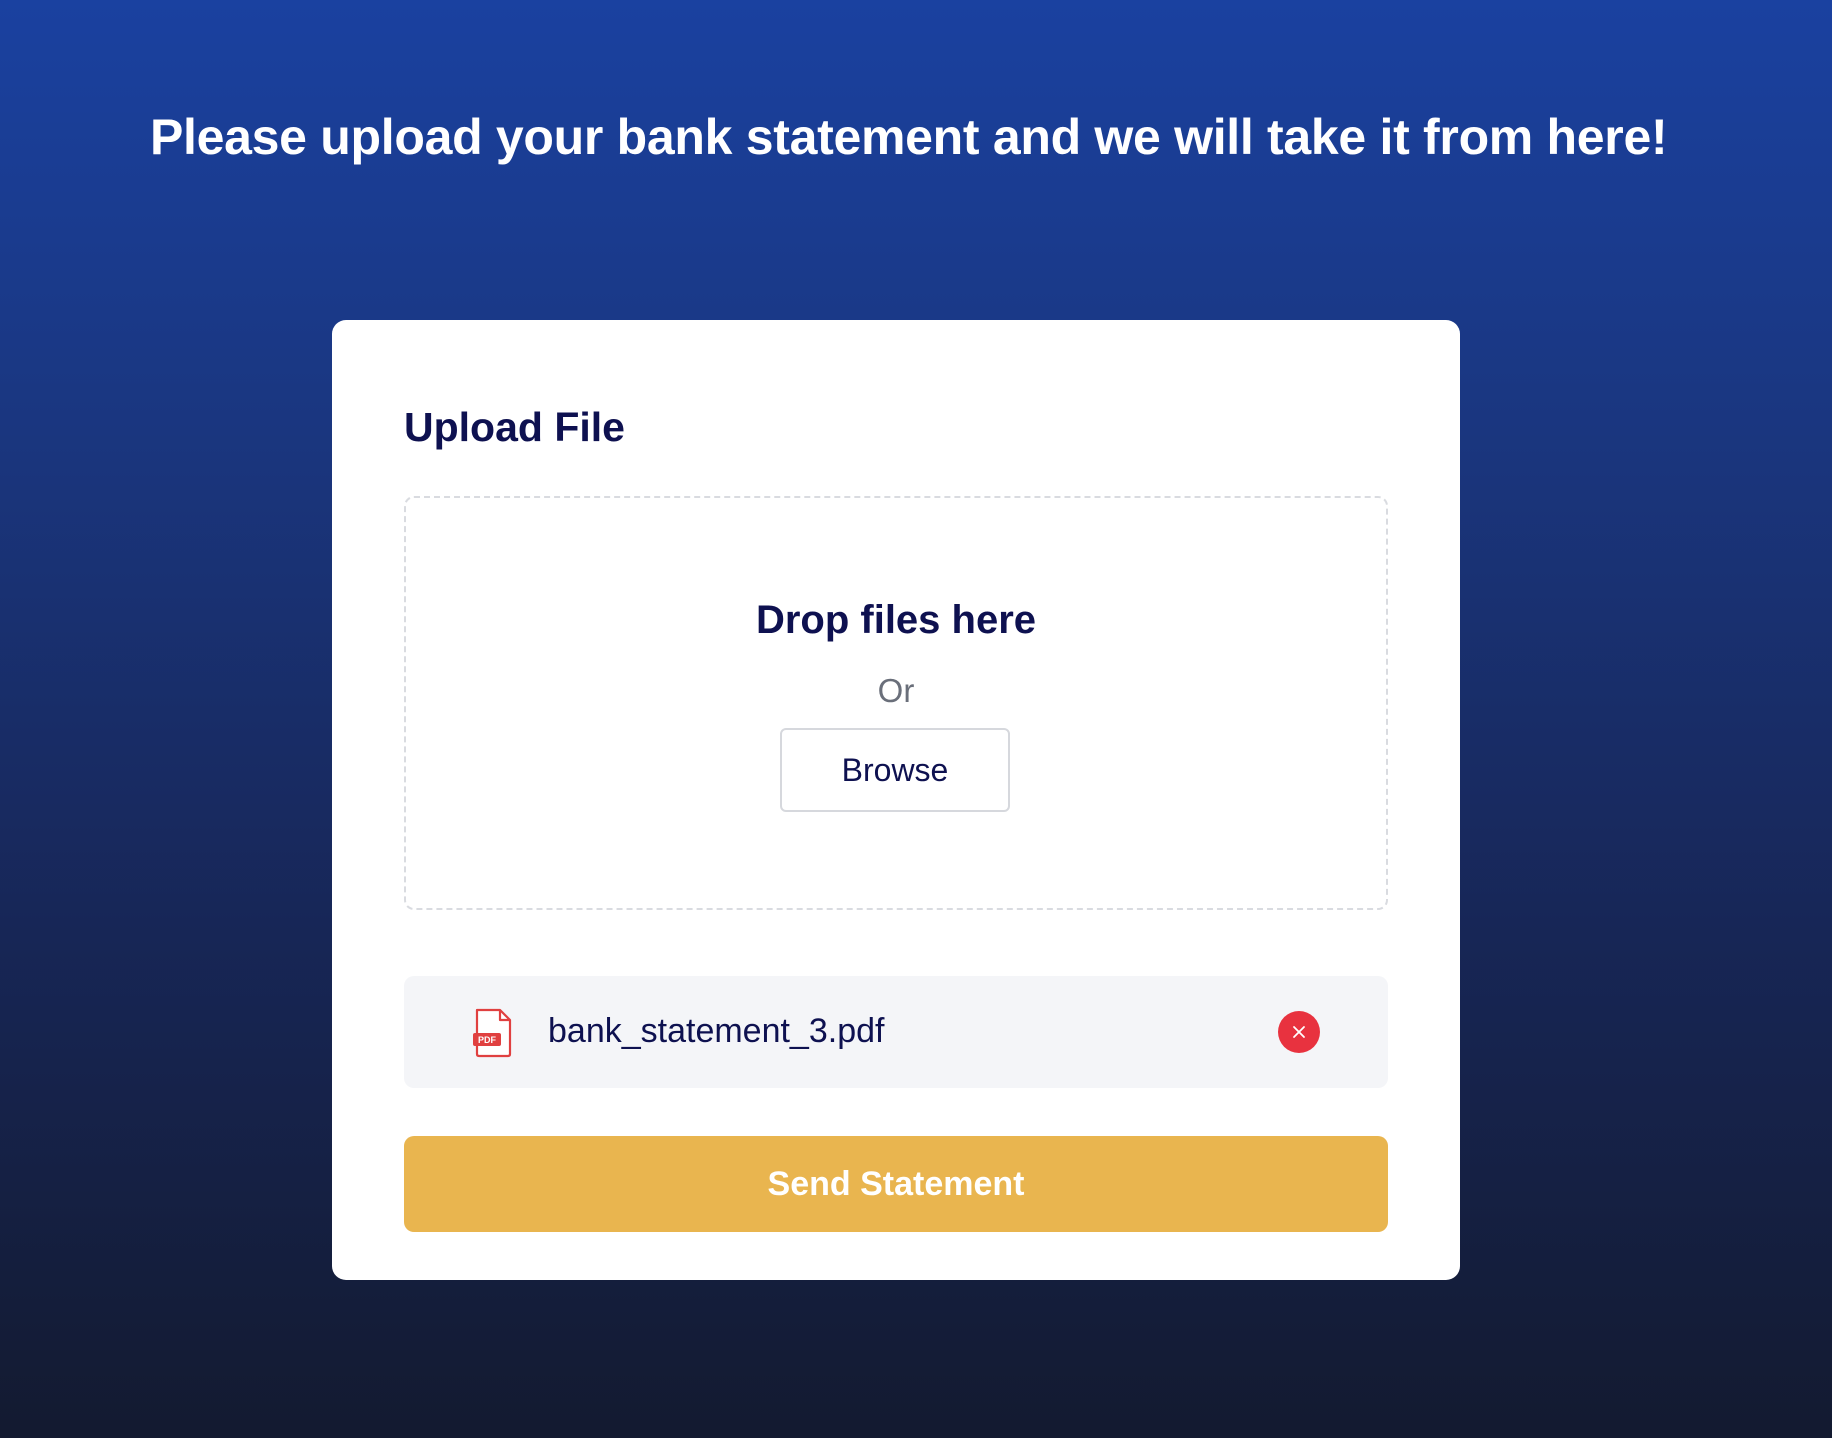 The image size is (1832, 1438). I want to click on dropzone-title: Drop files here, so click(896, 620).